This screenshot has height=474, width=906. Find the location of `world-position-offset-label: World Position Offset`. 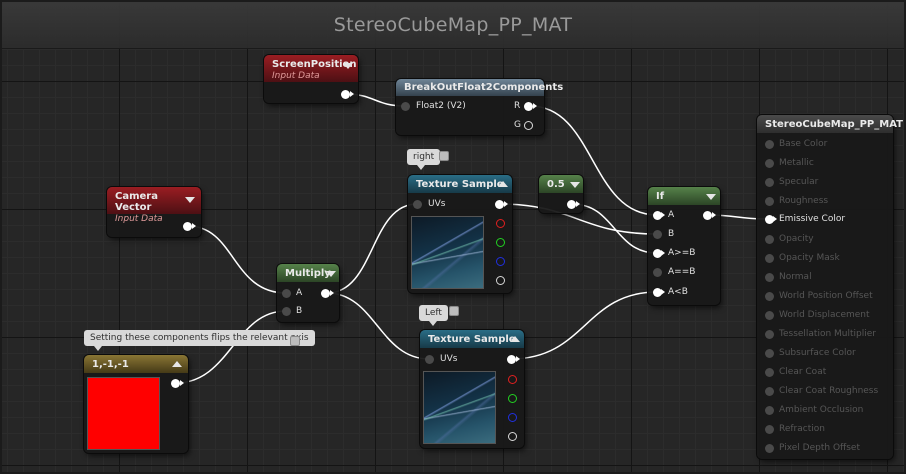

world-position-offset-label: World Position Offset is located at coordinates (826, 296).